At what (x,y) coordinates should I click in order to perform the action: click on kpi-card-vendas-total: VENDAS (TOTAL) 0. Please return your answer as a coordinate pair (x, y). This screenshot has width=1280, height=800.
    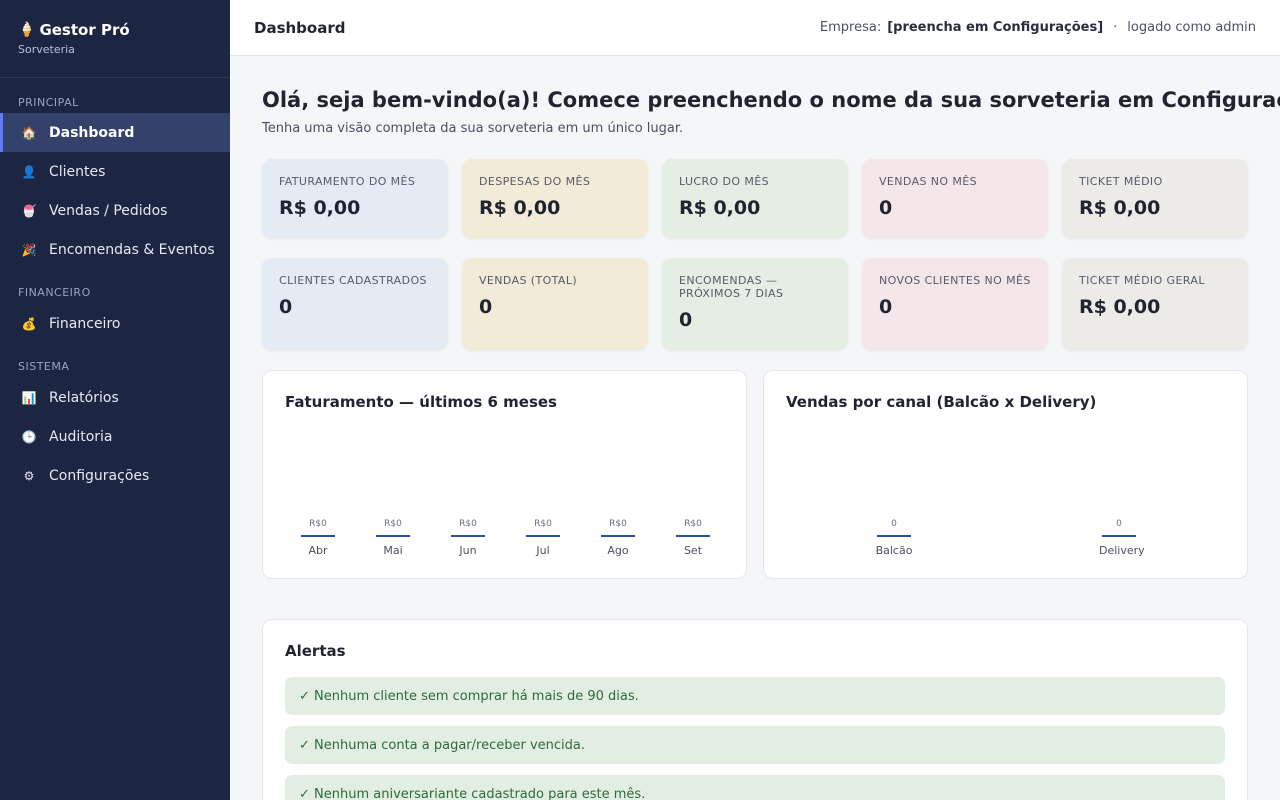
    Looking at the image, I should click on (555, 304).